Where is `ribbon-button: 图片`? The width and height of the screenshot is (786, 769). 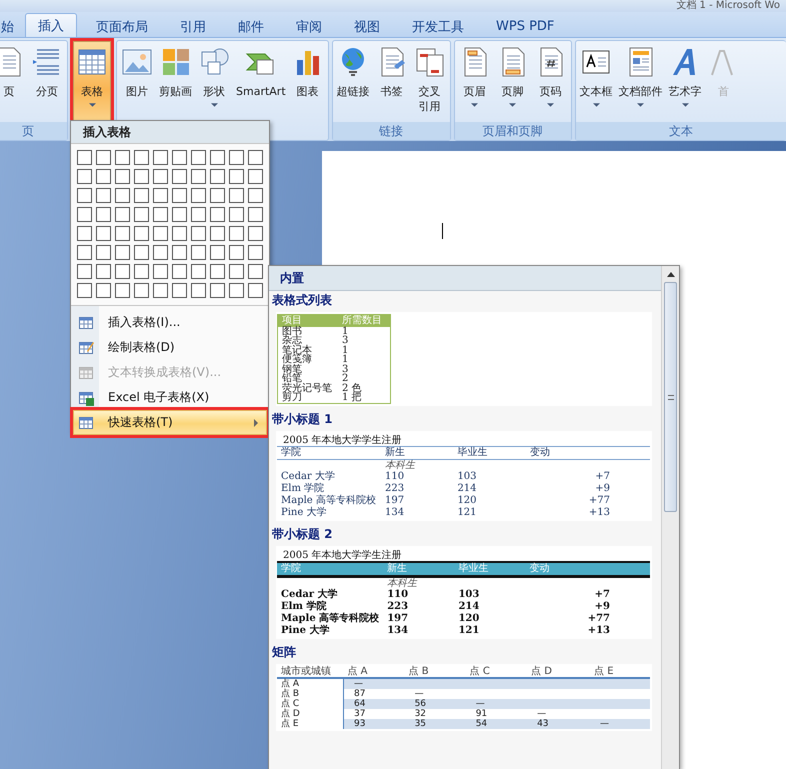
ribbon-button: 图片 is located at coordinates (137, 81).